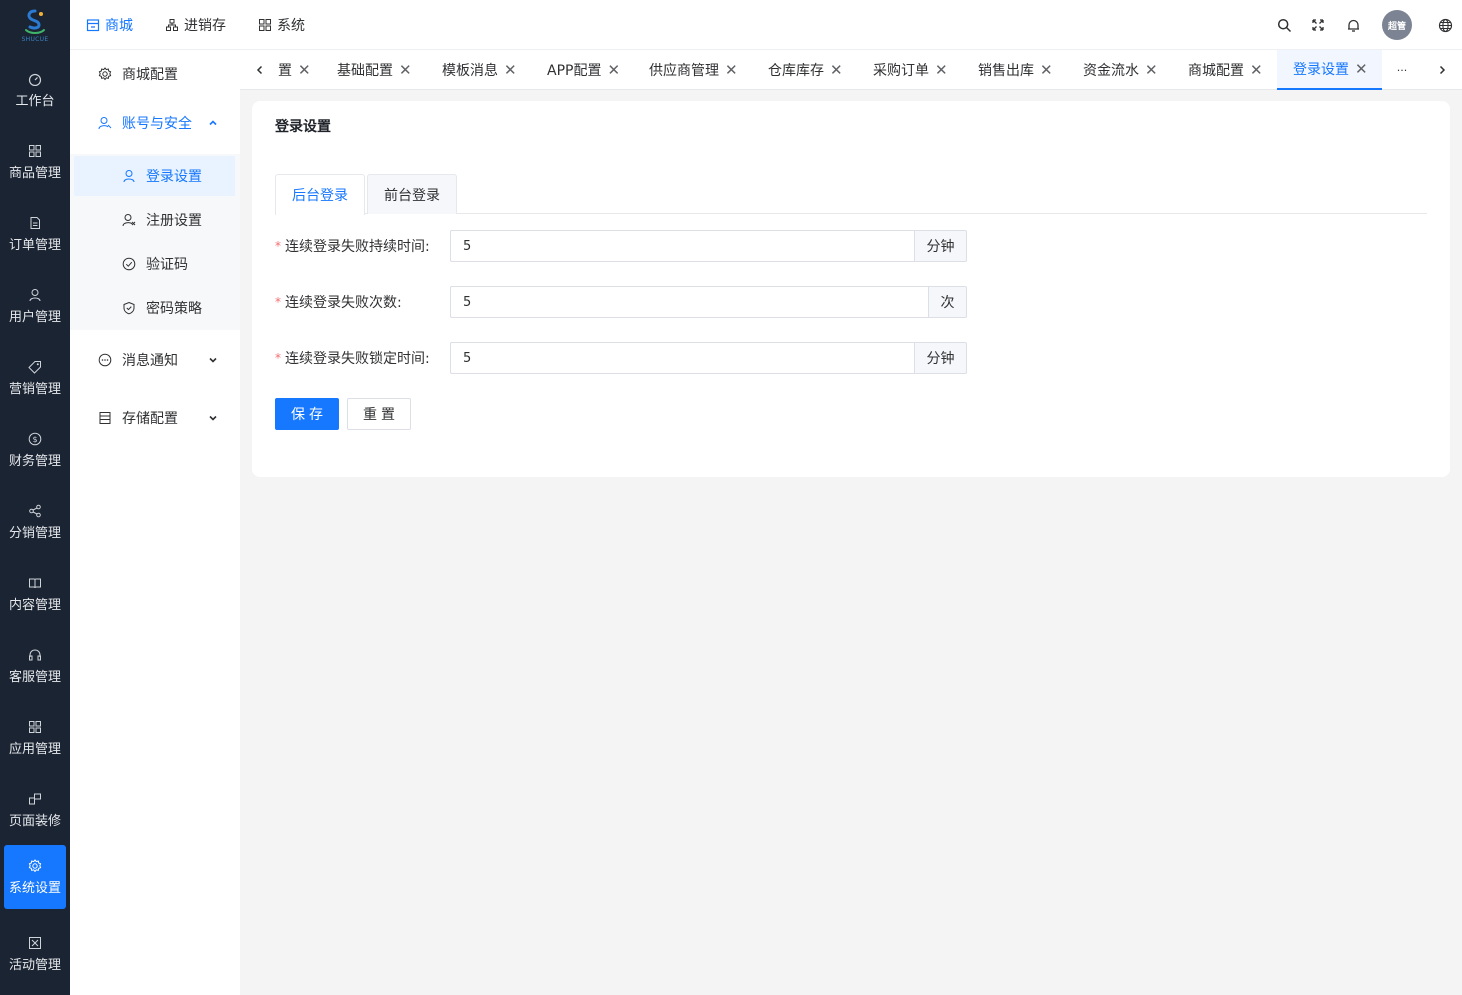  Describe the element at coordinates (34, 533) in the screenshot. I see `sidebar-item-label: 分销管理` at that location.